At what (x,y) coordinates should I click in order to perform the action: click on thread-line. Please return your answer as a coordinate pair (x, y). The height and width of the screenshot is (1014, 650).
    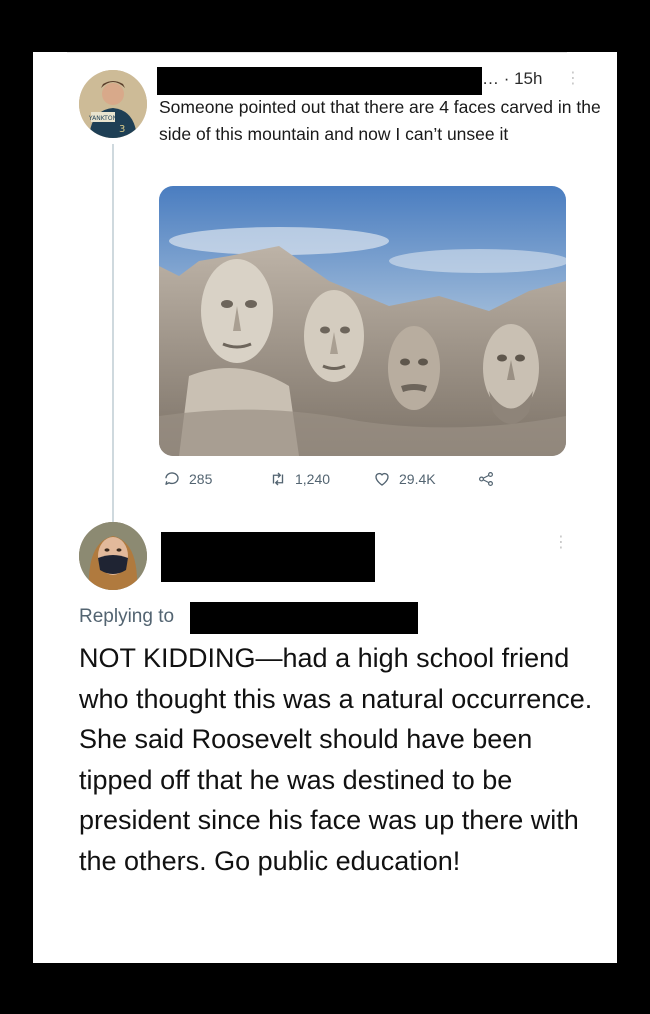
    Looking at the image, I should click on (113, 334).